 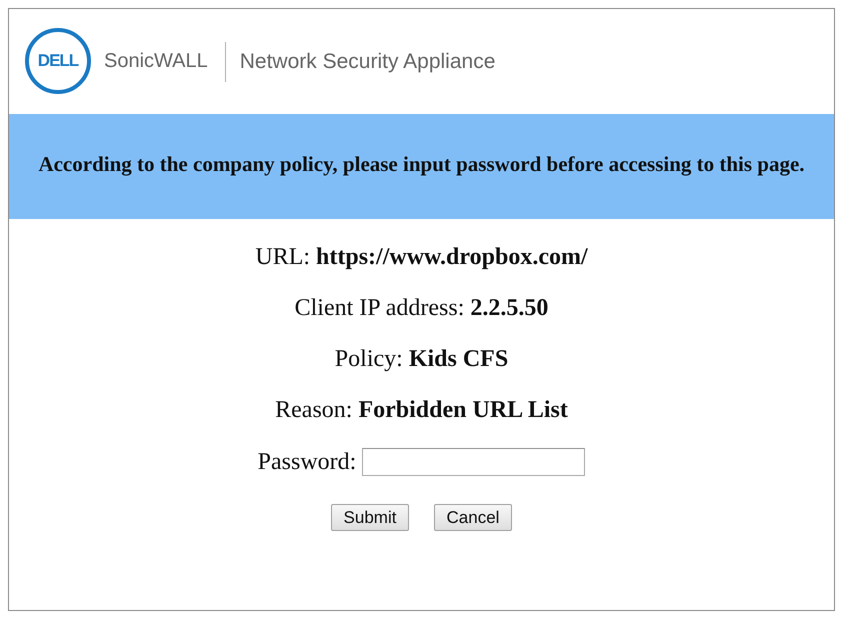 I want to click on password-field, so click(x=474, y=462).